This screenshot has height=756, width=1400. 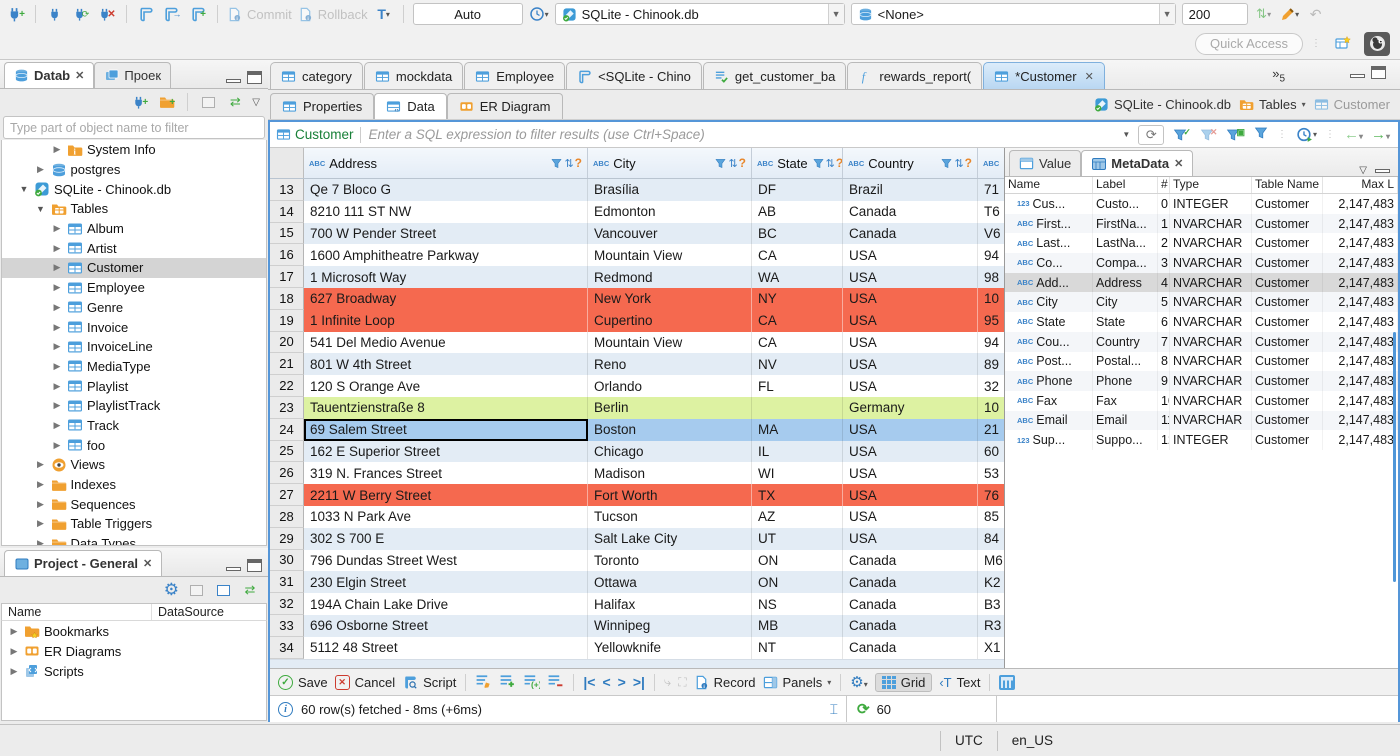 What do you see at coordinates (134, 631) in the screenshot?
I see `project-tree-item: Bookmarks` at bounding box center [134, 631].